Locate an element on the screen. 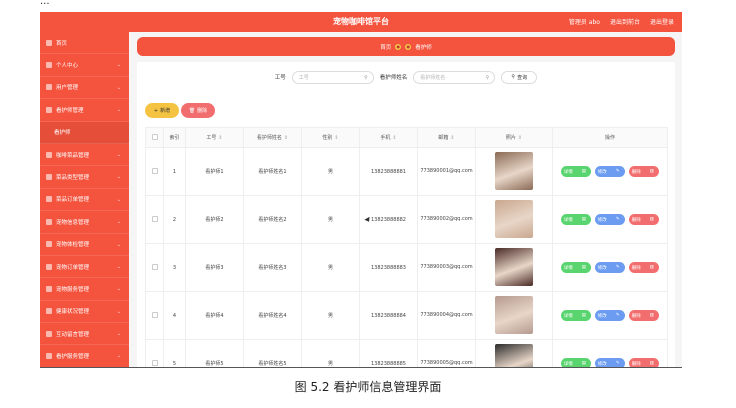 This screenshot has width=736, height=408. search-button: ⚲ 查询 is located at coordinates (519, 77).